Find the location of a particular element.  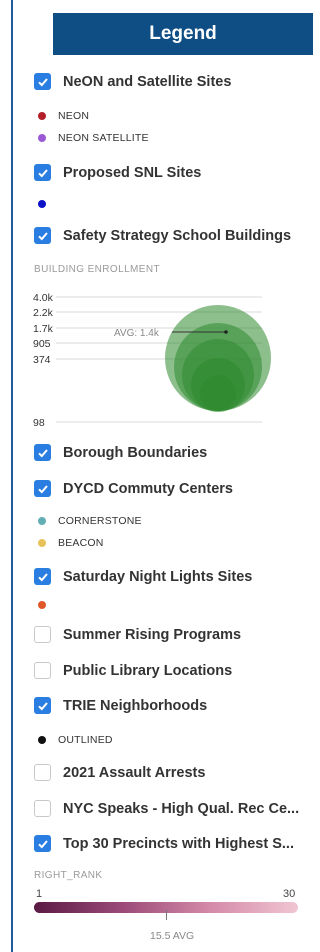

enrollment-tick: 1.7k is located at coordinates (43, 329).